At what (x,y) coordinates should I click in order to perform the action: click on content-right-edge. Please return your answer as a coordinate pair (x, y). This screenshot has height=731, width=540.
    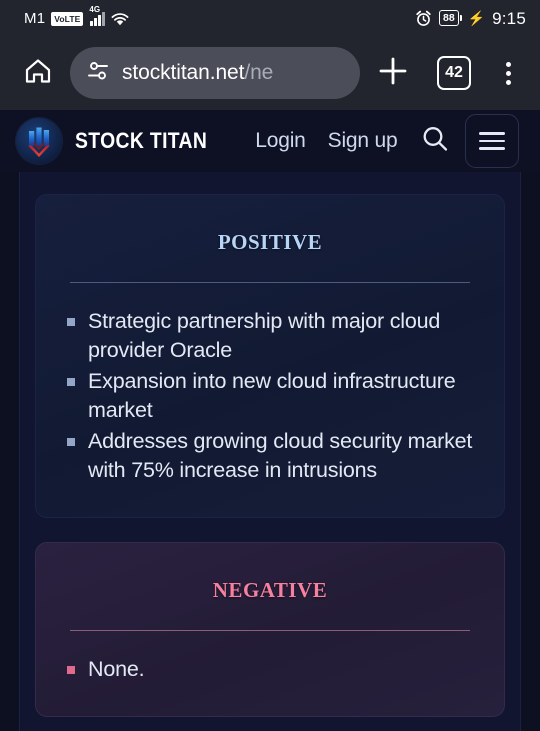
    Looking at the image, I should click on (520, 451).